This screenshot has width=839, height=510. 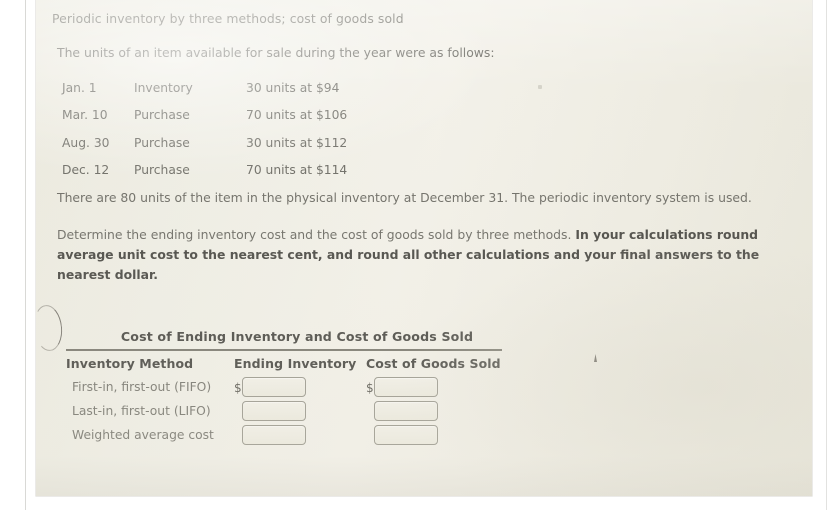 I want to click on row-label-weighted-average: Weighted average cost, so click(x=143, y=435).